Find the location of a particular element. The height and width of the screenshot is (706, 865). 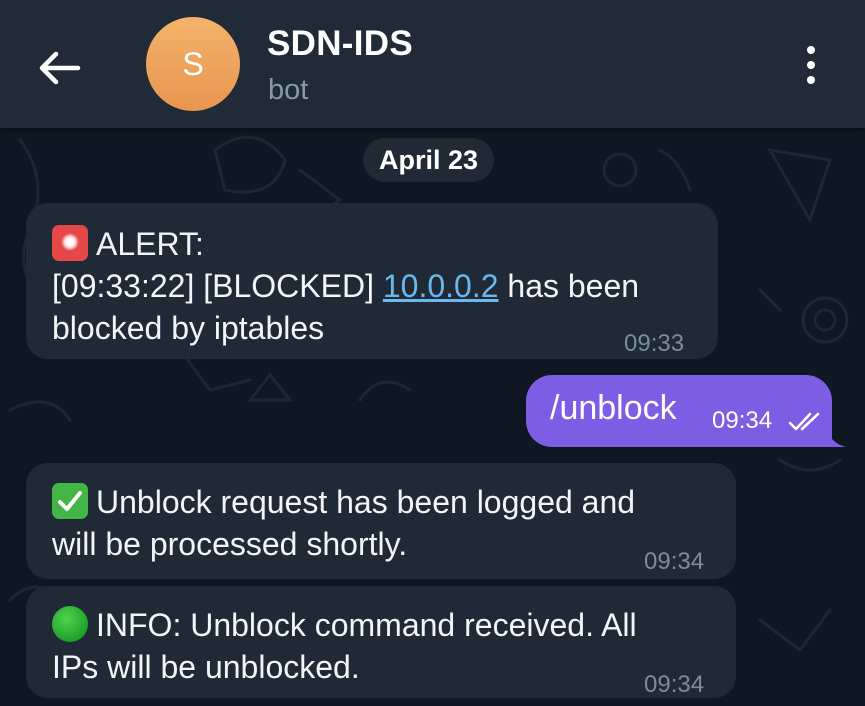

check-mark-icon is located at coordinates (70, 501).